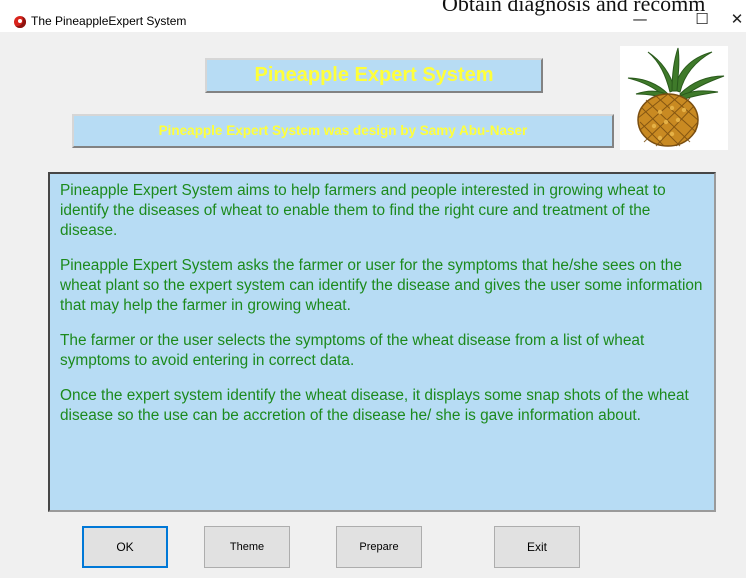  What do you see at coordinates (20, 22) in the screenshot?
I see `app-icon` at bounding box center [20, 22].